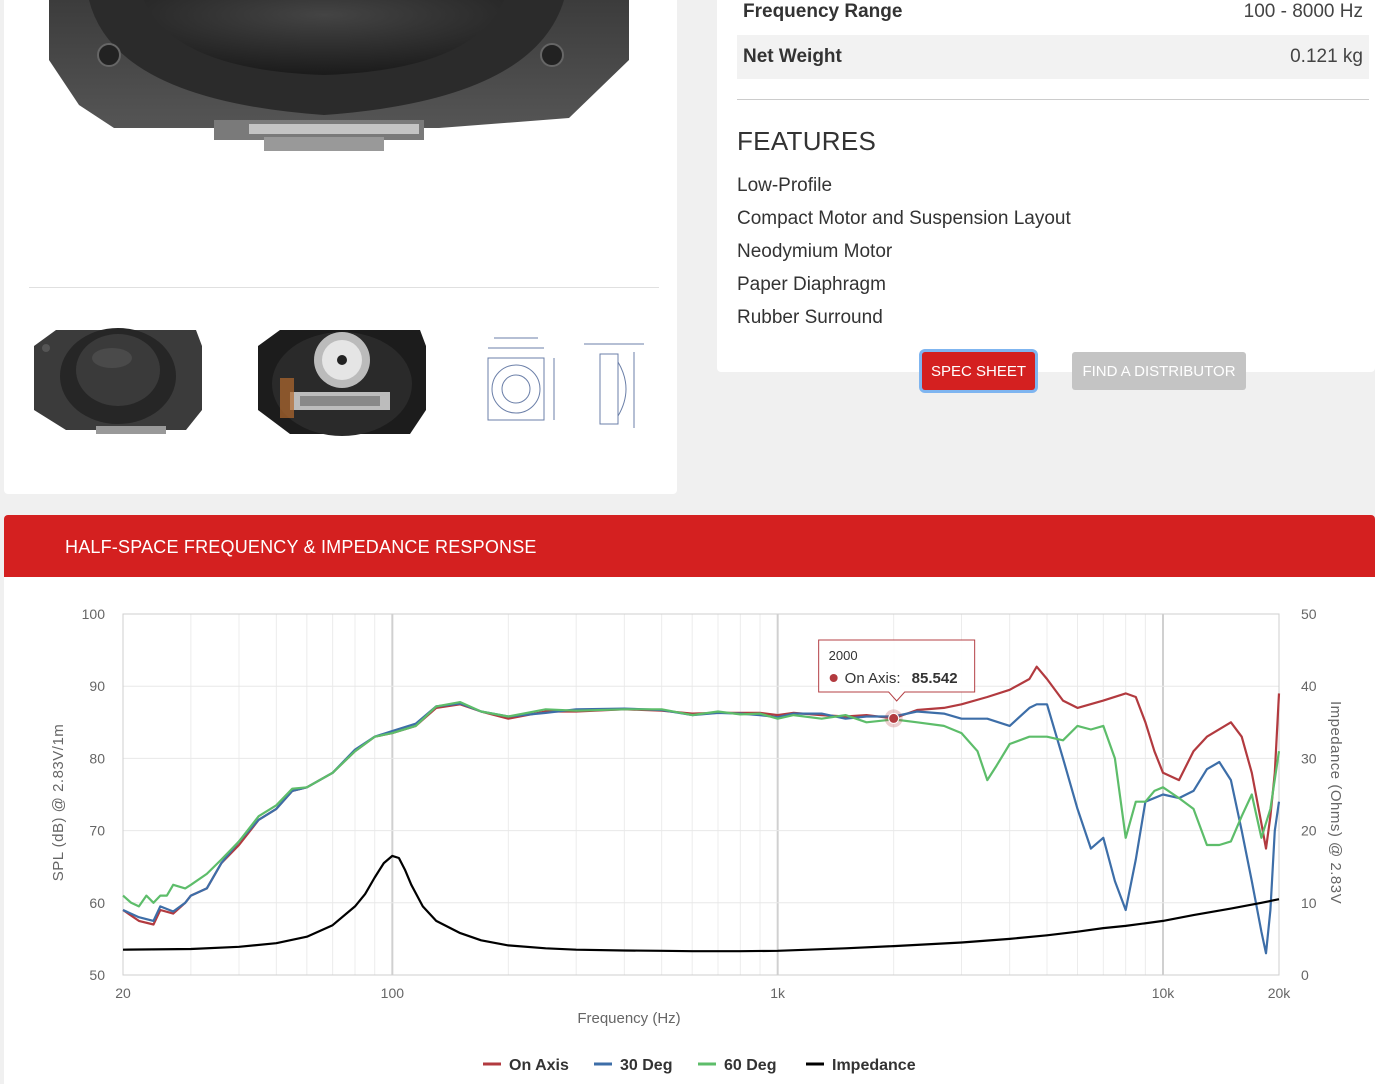 The width and height of the screenshot is (1375, 1084). I want to click on y-tick-label: 50, so click(97, 975).